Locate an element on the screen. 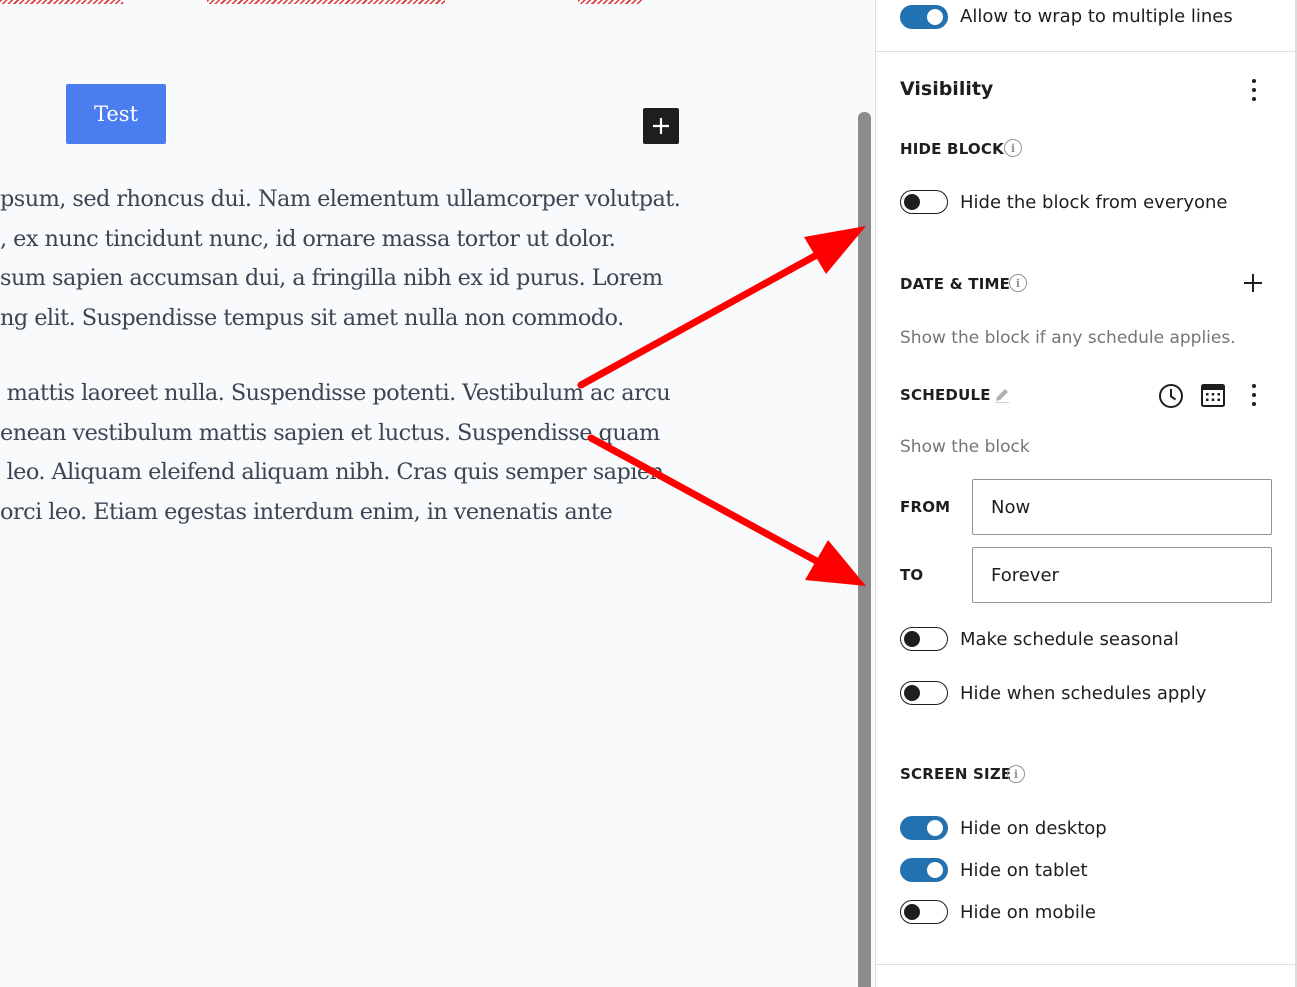  from-date-field: Now is located at coordinates (1122, 507).